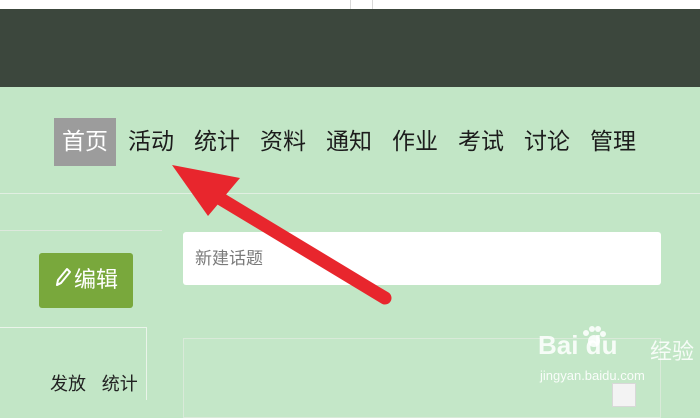  Describe the element at coordinates (350, 193) in the screenshot. I see `nav-divider` at that location.